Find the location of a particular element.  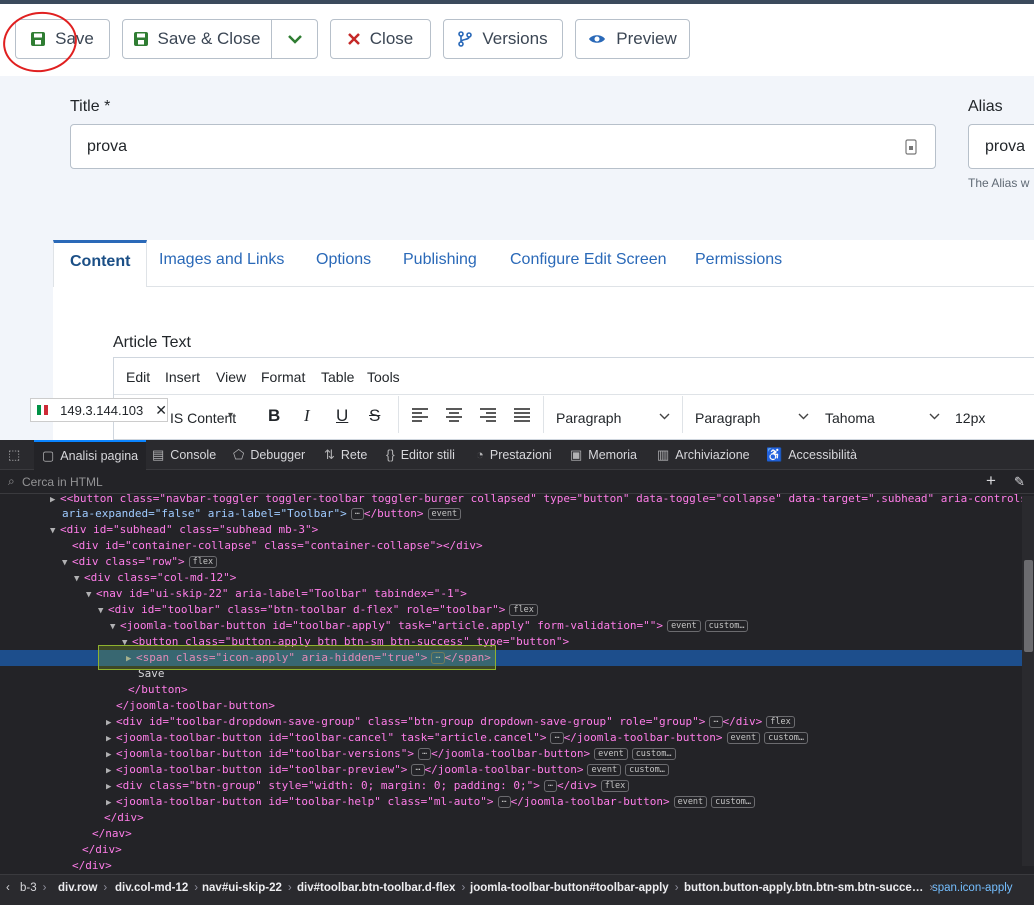

versions-label: Versions is located at coordinates (515, 38).